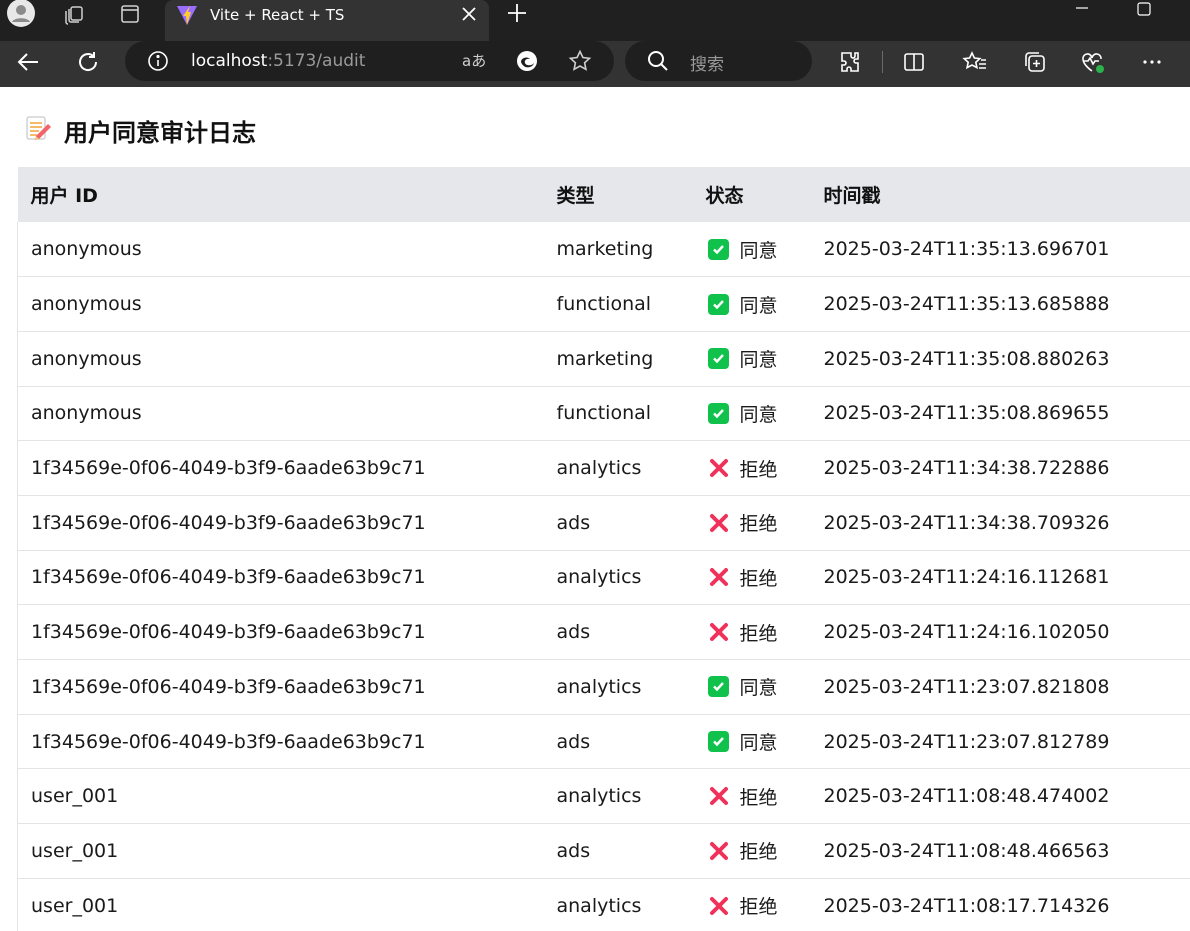  What do you see at coordinates (914, 62) in the screenshot?
I see `split-screen-icon` at bounding box center [914, 62].